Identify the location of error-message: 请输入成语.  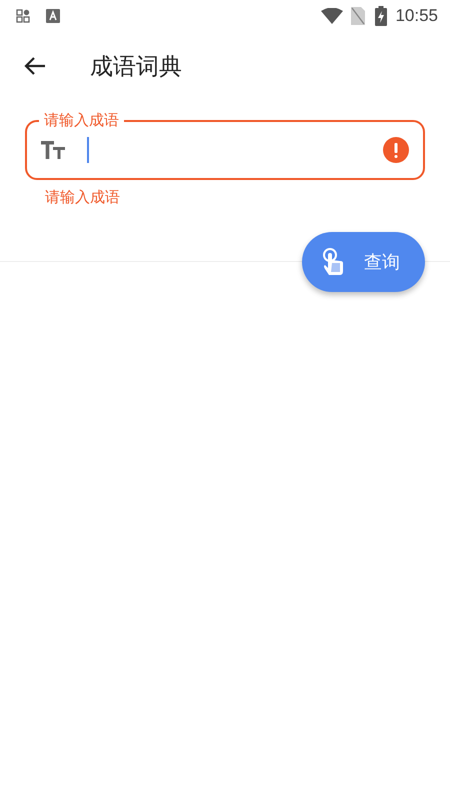
(82, 197).